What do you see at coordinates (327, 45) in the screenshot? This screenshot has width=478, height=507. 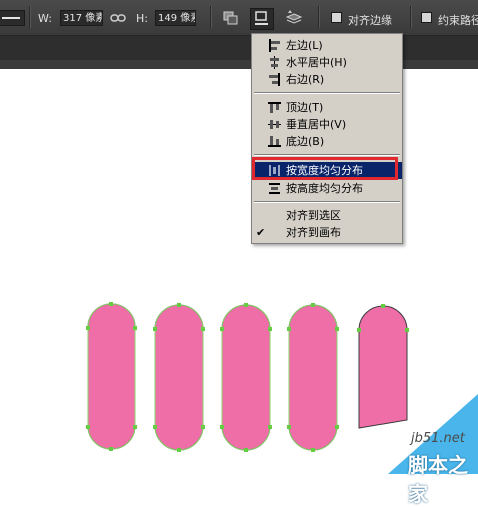 I see `menu-item-align-left: 左边(L)` at bounding box center [327, 45].